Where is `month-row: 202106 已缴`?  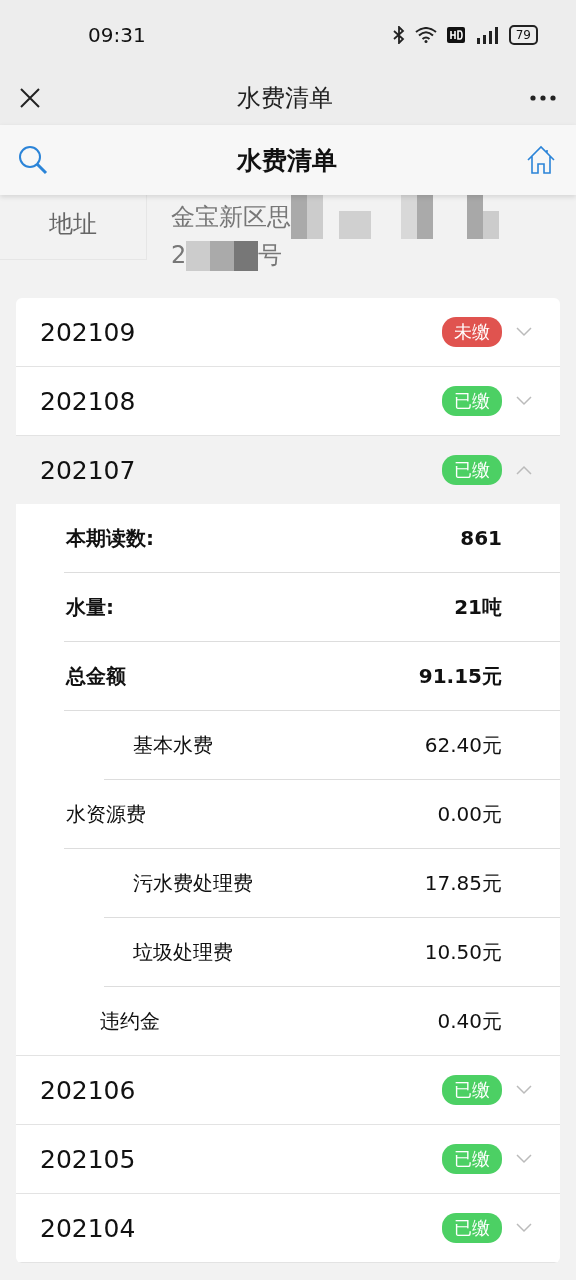 month-row: 202106 已缴 is located at coordinates (288, 1090).